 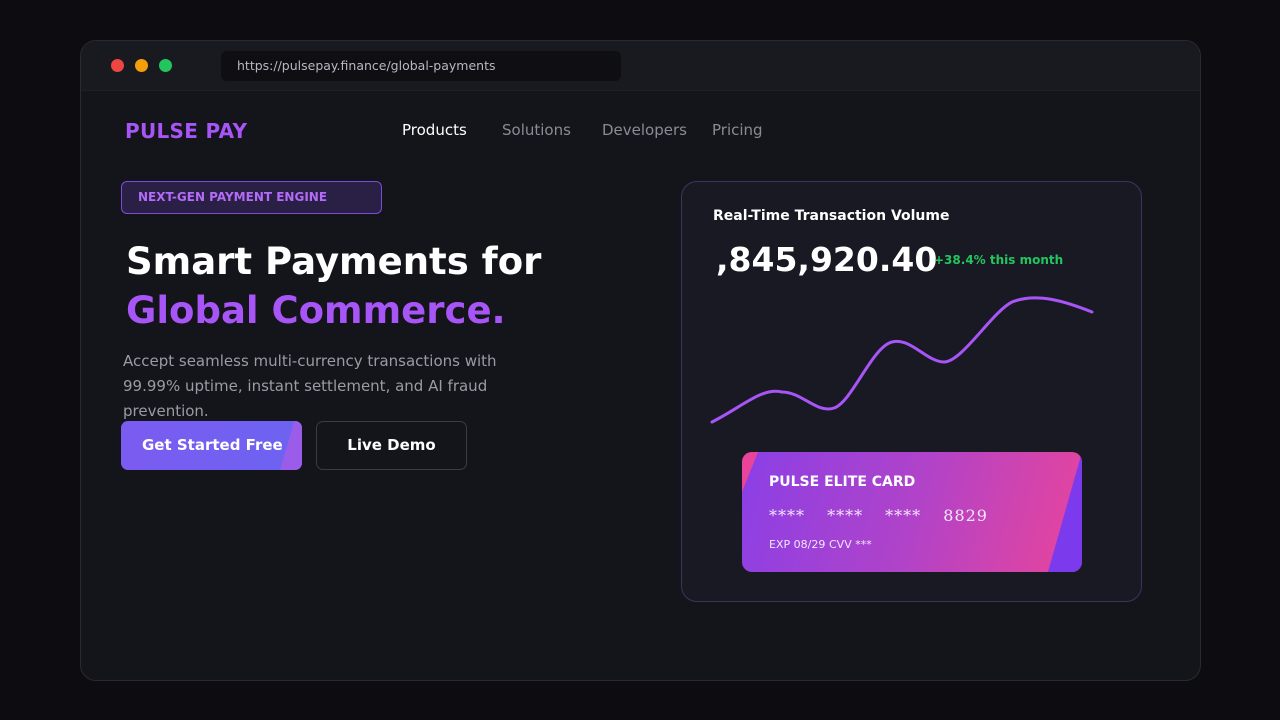 I want to click on nav-products: Products, so click(x=434, y=130).